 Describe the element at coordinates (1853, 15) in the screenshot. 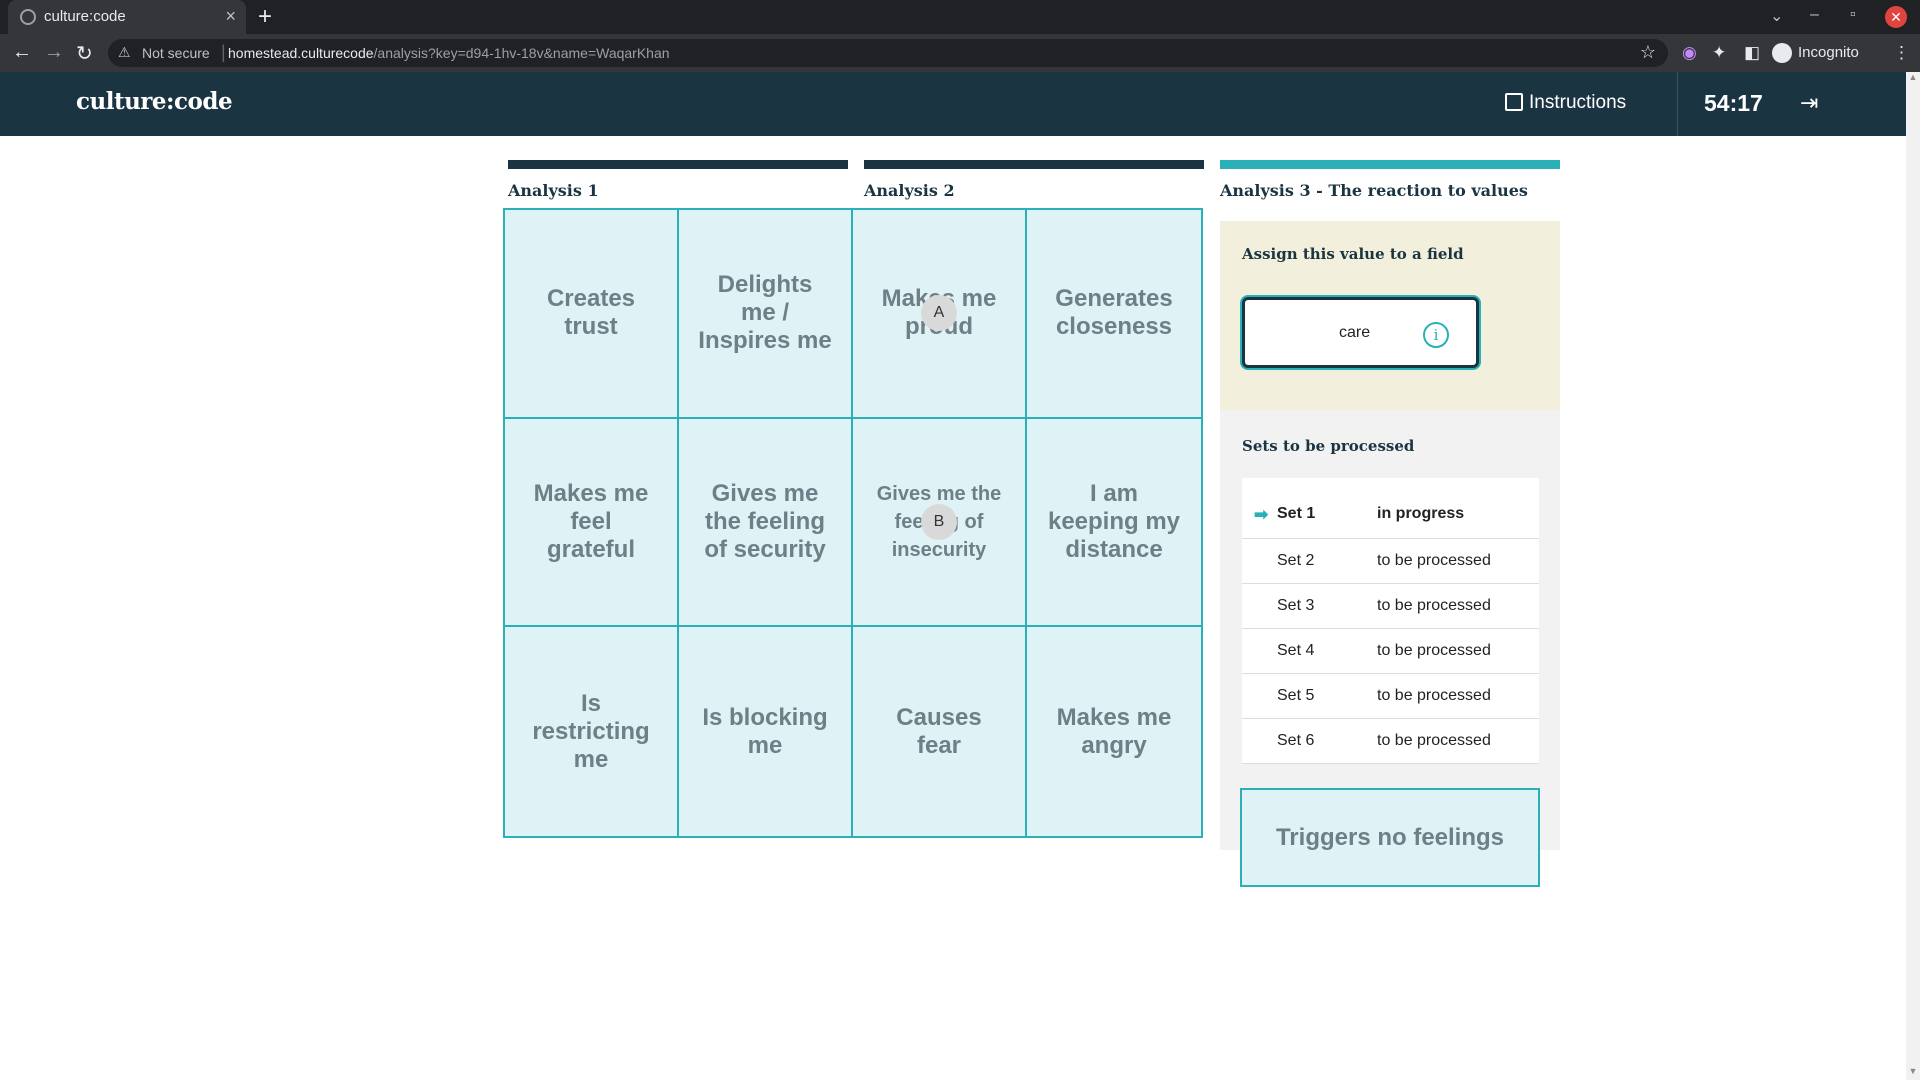

I see `restore-icon: ▫` at that location.